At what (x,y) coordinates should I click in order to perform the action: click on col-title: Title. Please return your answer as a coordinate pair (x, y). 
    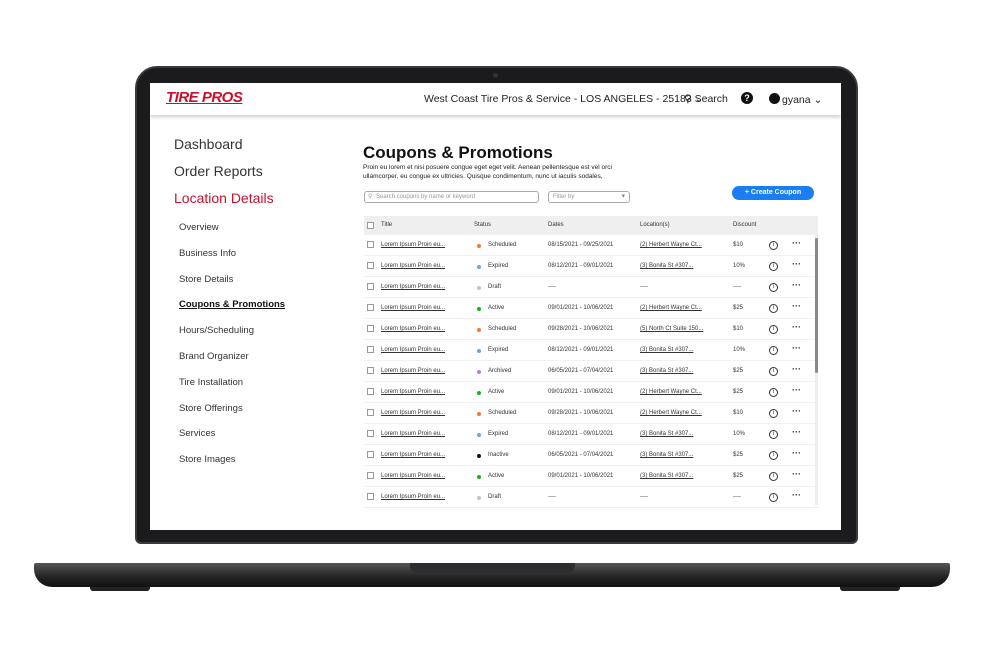
    Looking at the image, I should click on (386, 225).